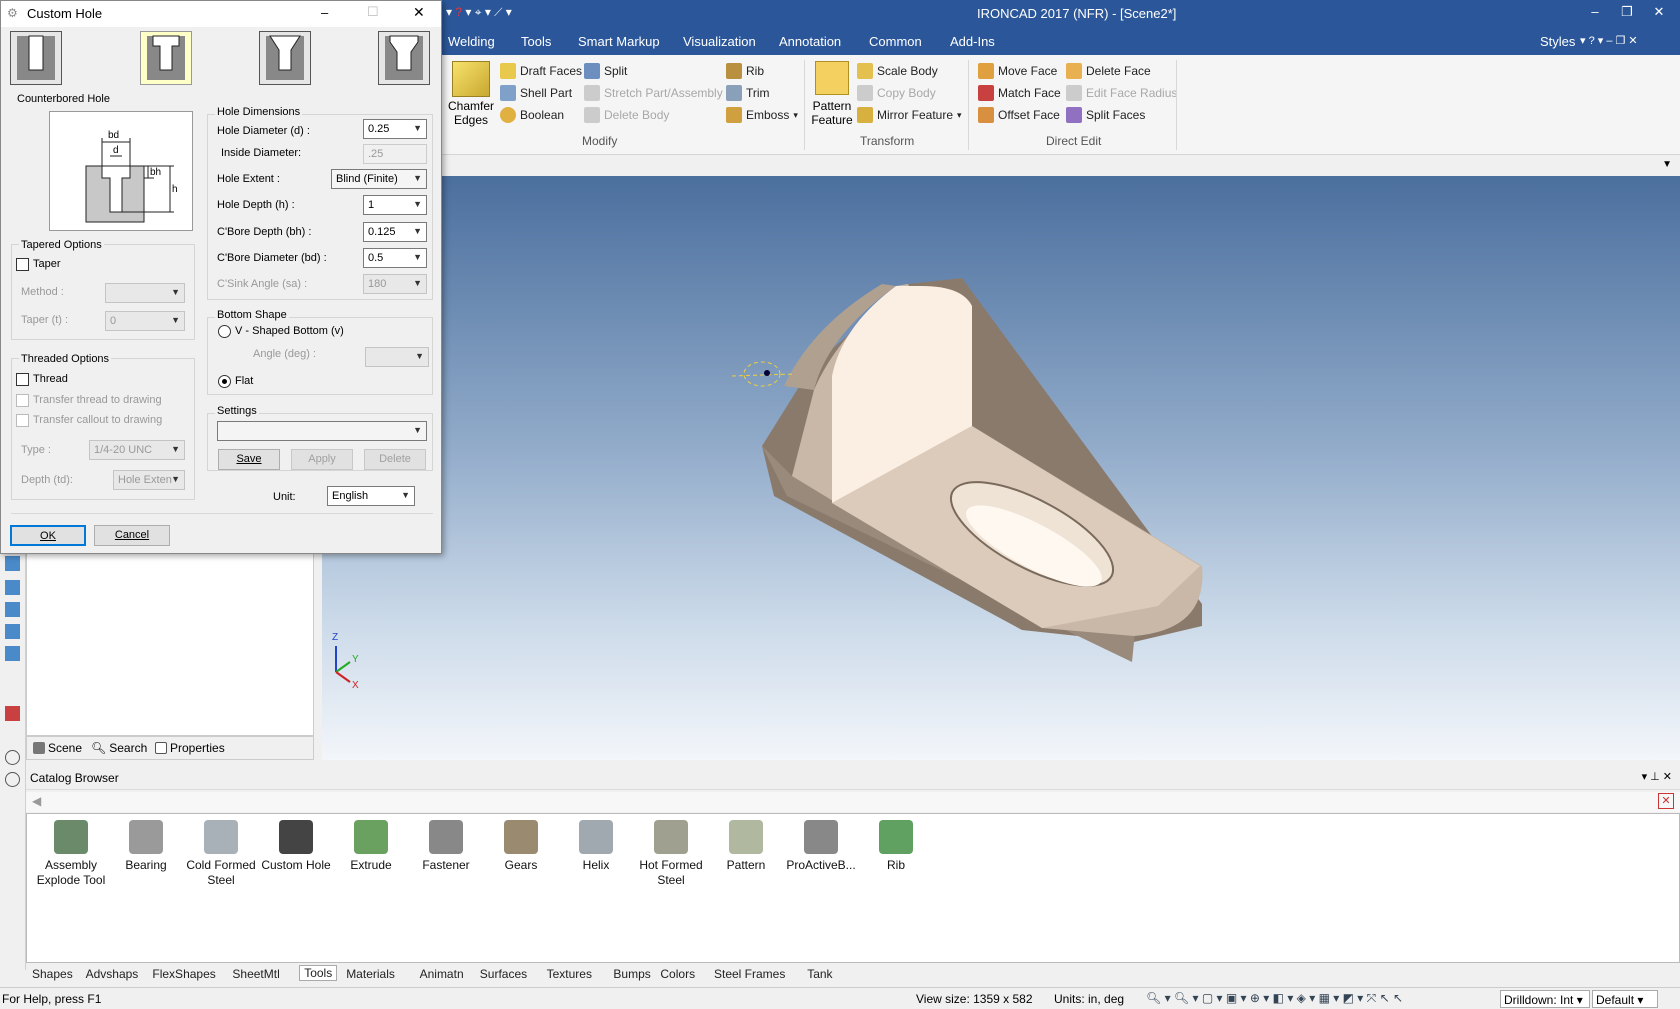  I want to click on save-settings-button: Save, so click(249, 459).